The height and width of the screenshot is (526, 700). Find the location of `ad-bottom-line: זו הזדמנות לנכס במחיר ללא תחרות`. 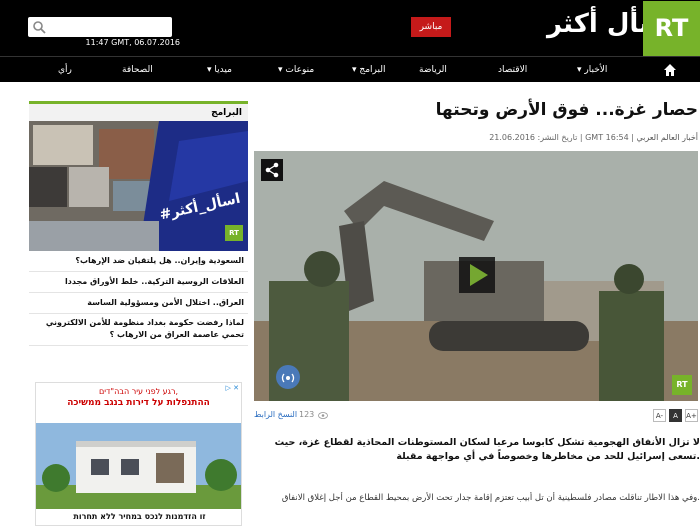

ad-bottom-line: זו הזדמנות לנכס במחיר ללא תחרות is located at coordinates (138, 517).